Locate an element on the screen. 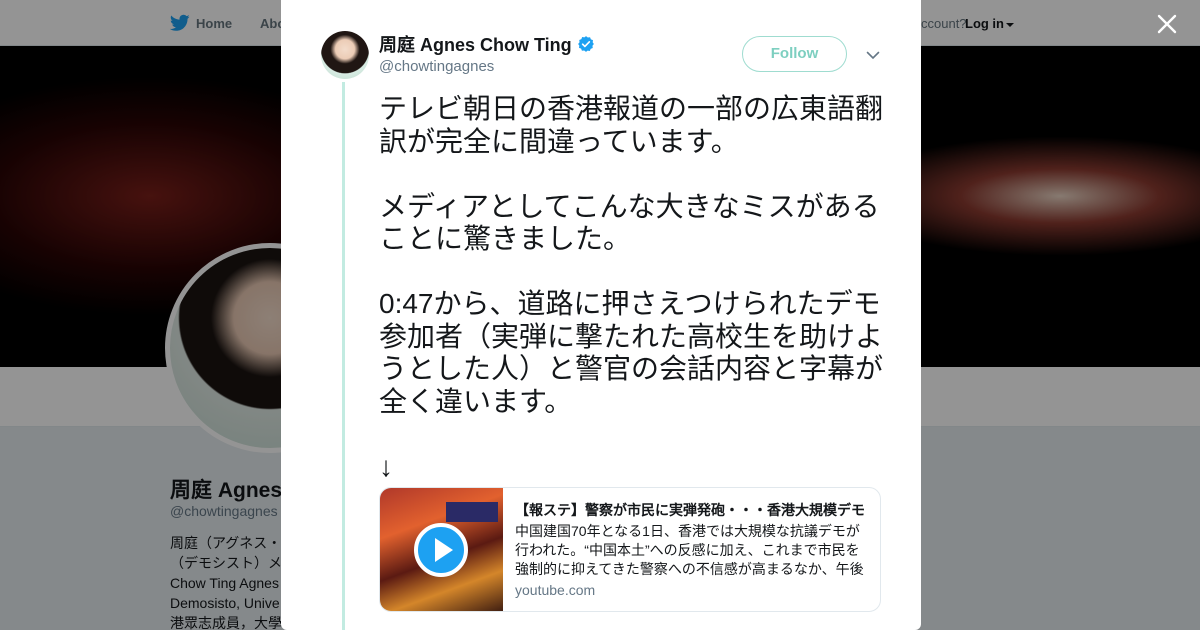  play-icon is located at coordinates (441, 550).